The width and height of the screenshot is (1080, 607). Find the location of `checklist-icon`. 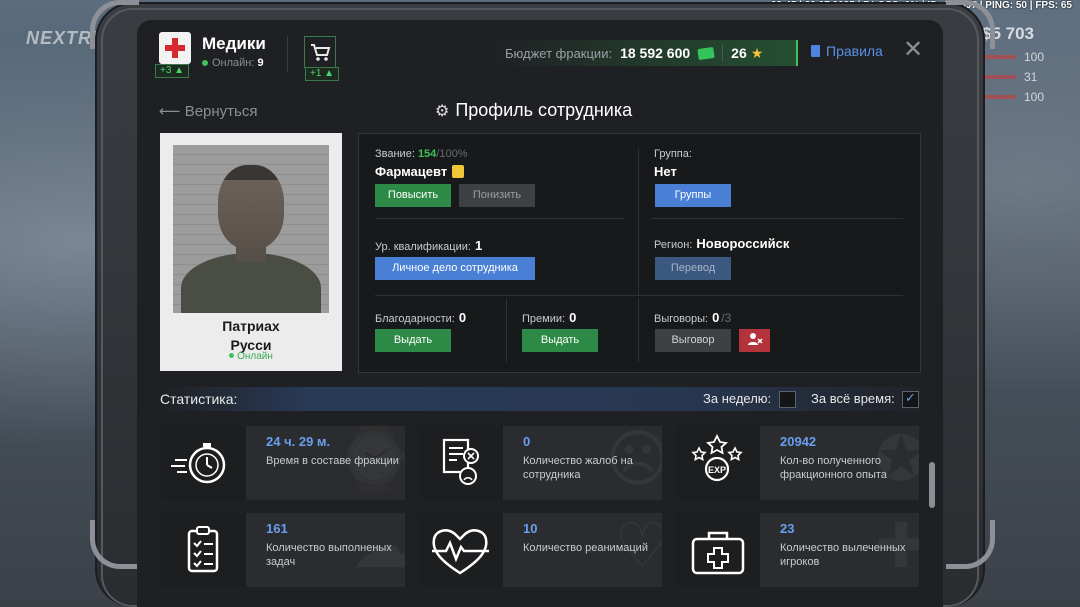

checklist-icon is located at coordinates (203, 549).